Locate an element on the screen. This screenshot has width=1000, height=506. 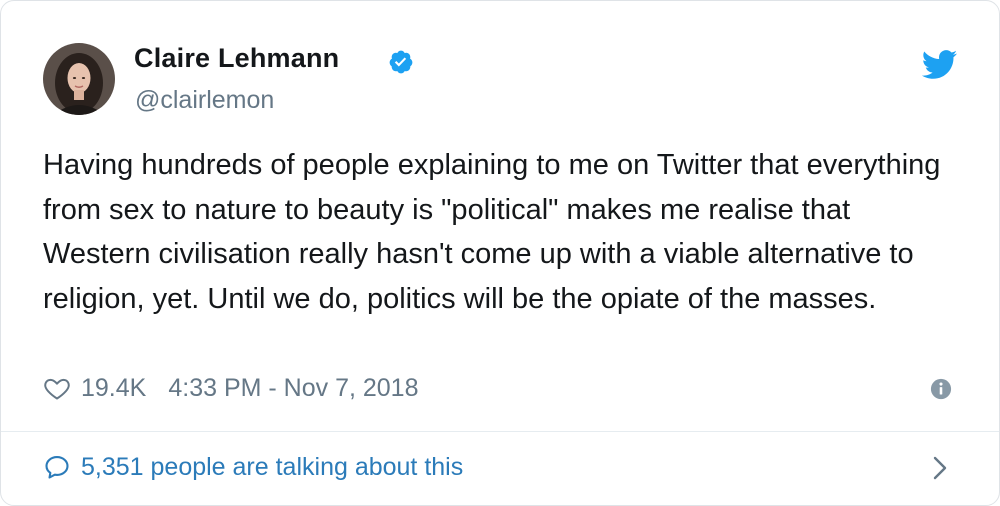
footer-divider is located at coordinates (500, 431).